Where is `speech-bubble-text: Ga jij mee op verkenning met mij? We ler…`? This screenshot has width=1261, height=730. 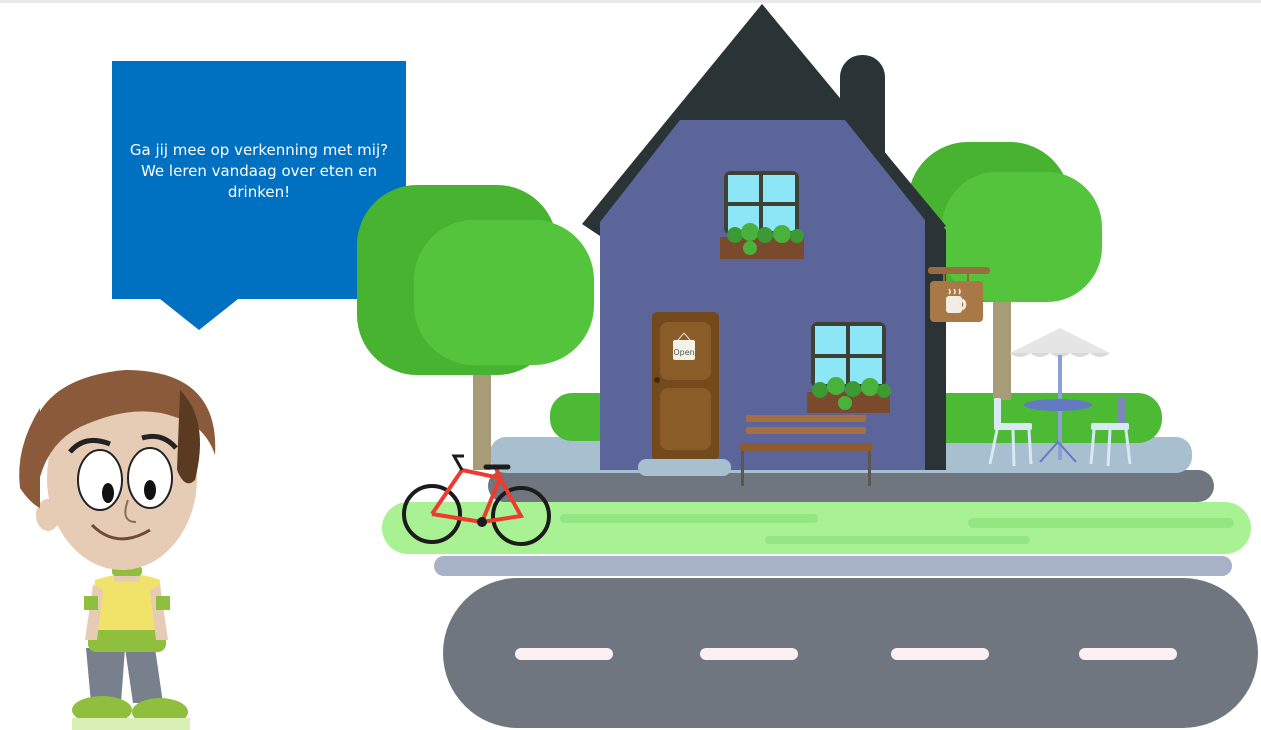 speech-bubble-text: Ga jij mee op verkenning met mij? We ler… is located at coordinates (259, 171).